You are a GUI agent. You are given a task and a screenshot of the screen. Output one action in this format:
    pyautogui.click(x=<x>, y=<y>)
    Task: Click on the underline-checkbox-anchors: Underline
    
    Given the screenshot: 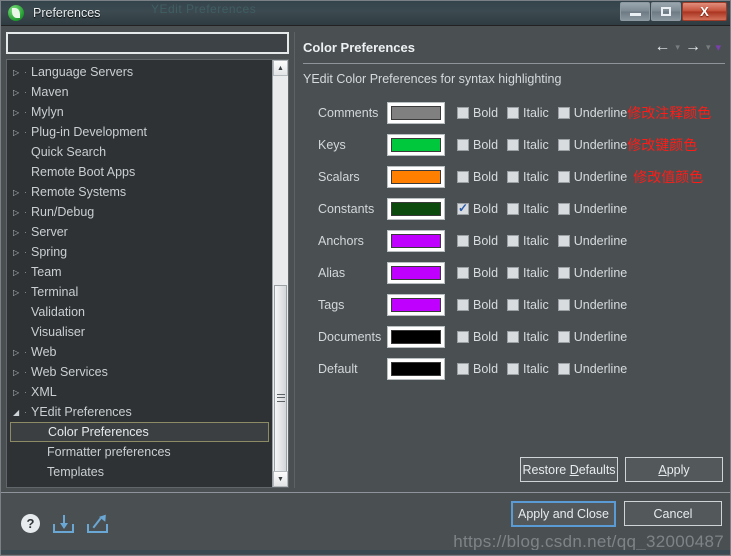 What is the action you would take?
    pyautogui.click(x=592, y=241)
    